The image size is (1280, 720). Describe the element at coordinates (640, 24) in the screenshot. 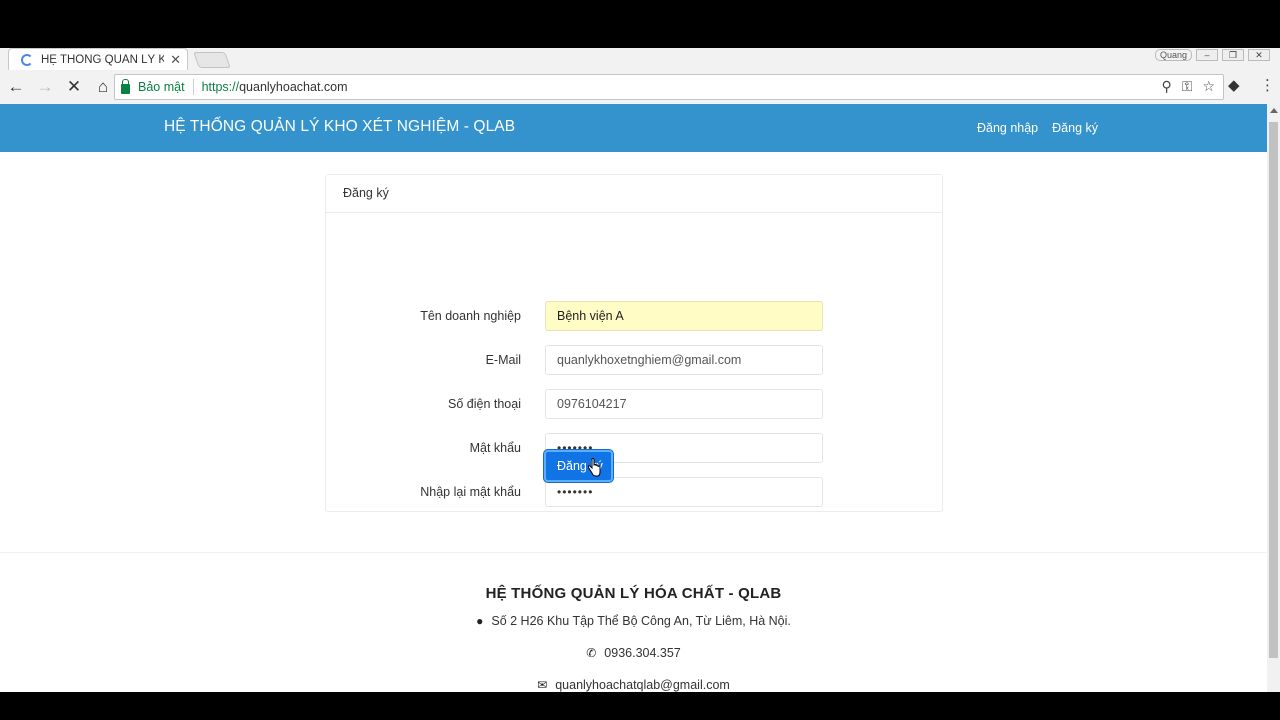

I see `letterbox-top` at that location.